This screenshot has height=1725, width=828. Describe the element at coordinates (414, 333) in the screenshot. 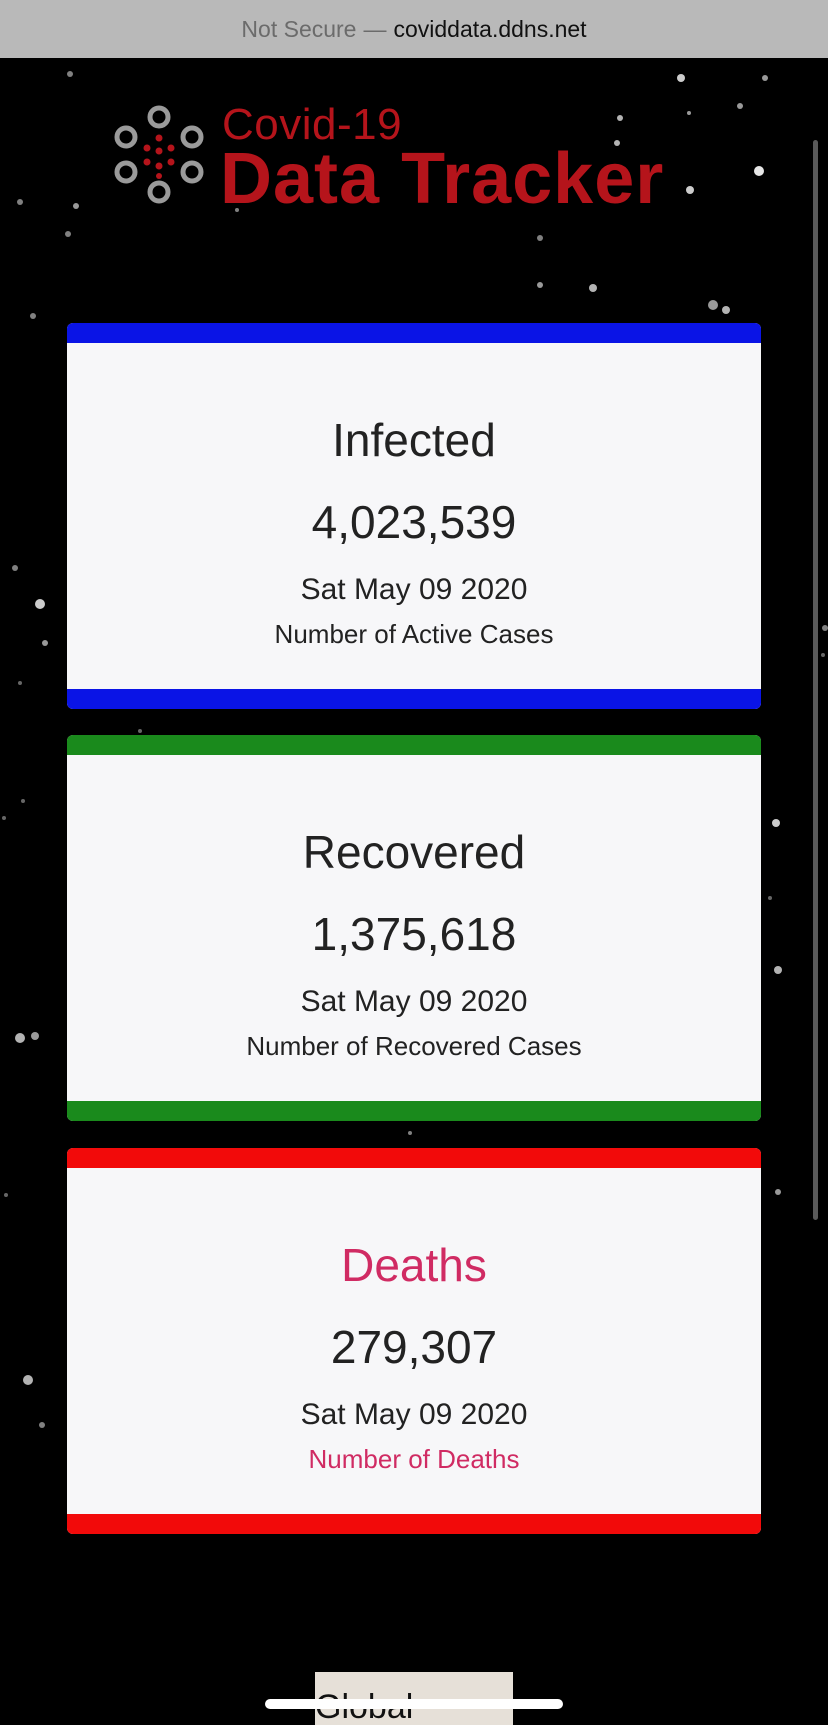

I see `infected-band-top` at that location.